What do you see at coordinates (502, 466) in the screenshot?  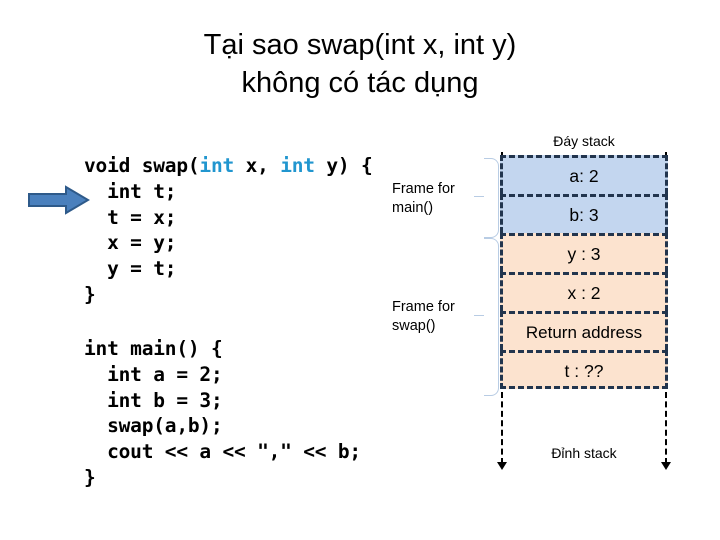 I see `stack-arrow-head-left` at bounding box center [502, 466].